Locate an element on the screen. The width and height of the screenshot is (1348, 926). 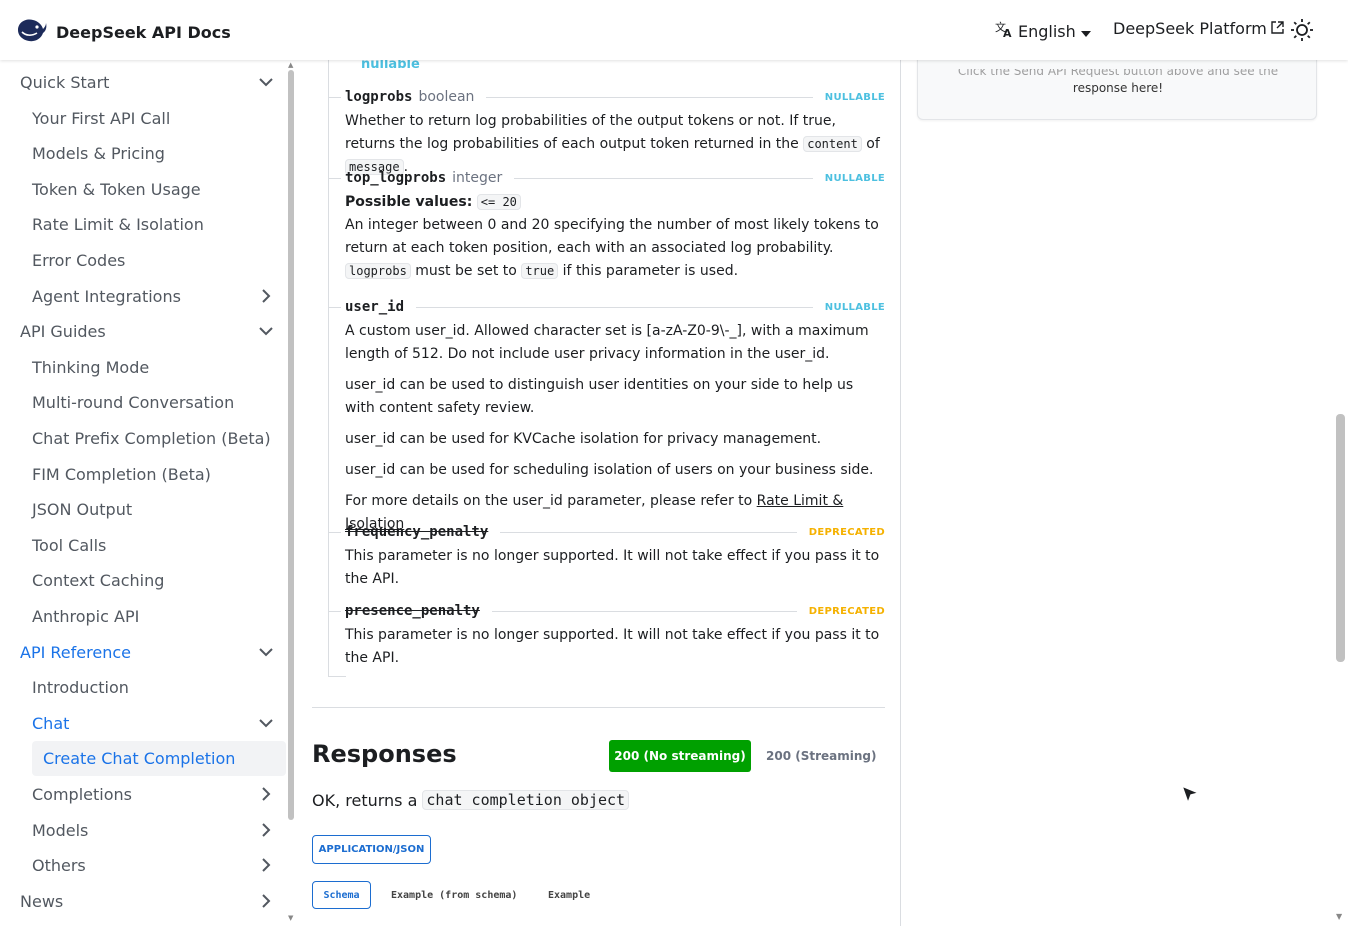
sidebar-item-label: Context Caching is located at coordinates (98, 581).